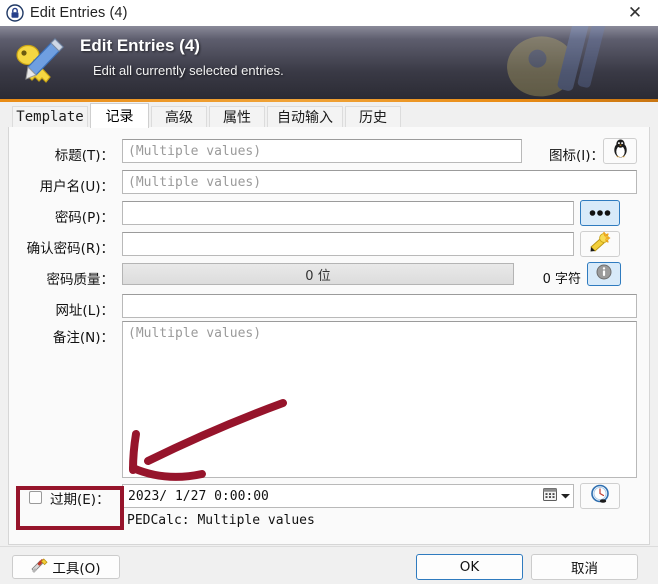 The image size is (658, 584). I want to click on tab-history: 历史, so click(373, 116).